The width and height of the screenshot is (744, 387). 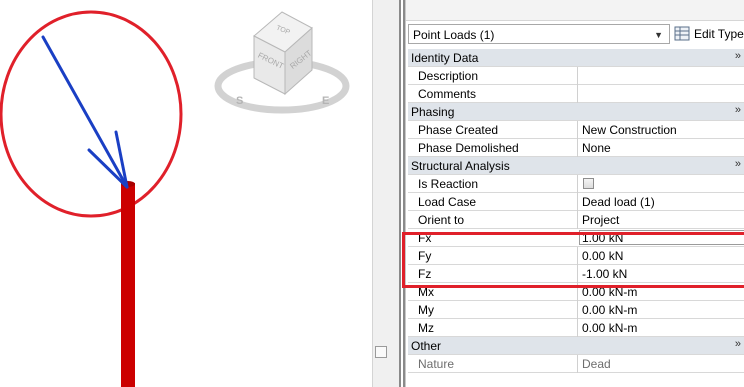 I want to click on param-row-fz: Fz -1.00 kN, so click(x=576, y=274).